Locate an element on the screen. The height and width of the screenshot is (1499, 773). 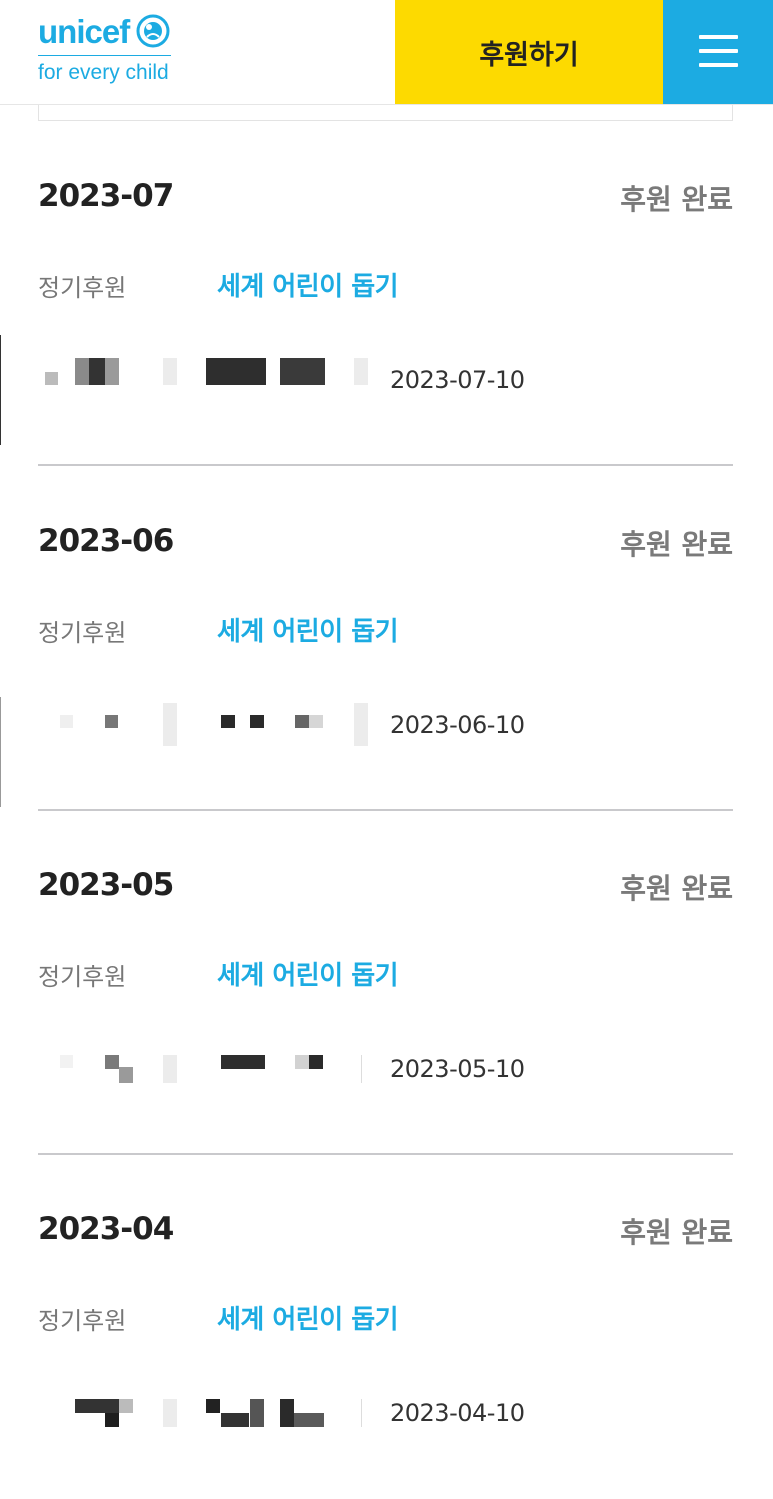
unicef-globe-icon is located at coordinates (153, 31).